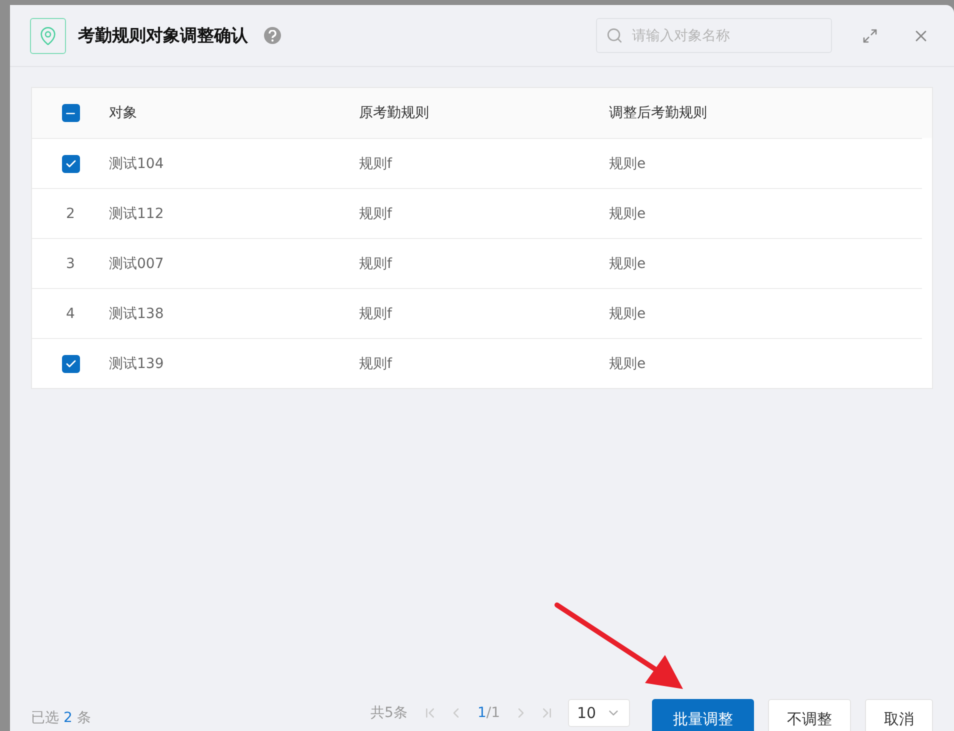 Image resolution: width=954 pixels, height=731 pixels. I want to click on row-number: 3, so click(70, 264).